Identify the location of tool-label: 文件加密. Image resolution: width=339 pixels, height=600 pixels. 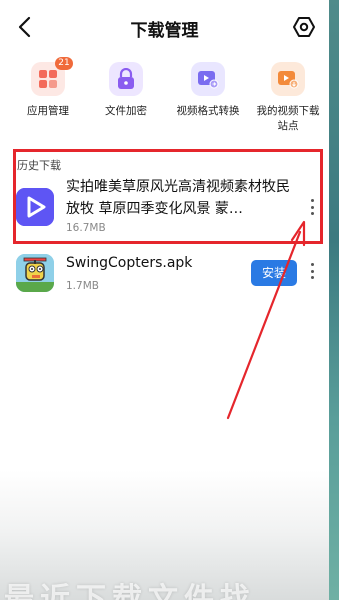
(126, 111).